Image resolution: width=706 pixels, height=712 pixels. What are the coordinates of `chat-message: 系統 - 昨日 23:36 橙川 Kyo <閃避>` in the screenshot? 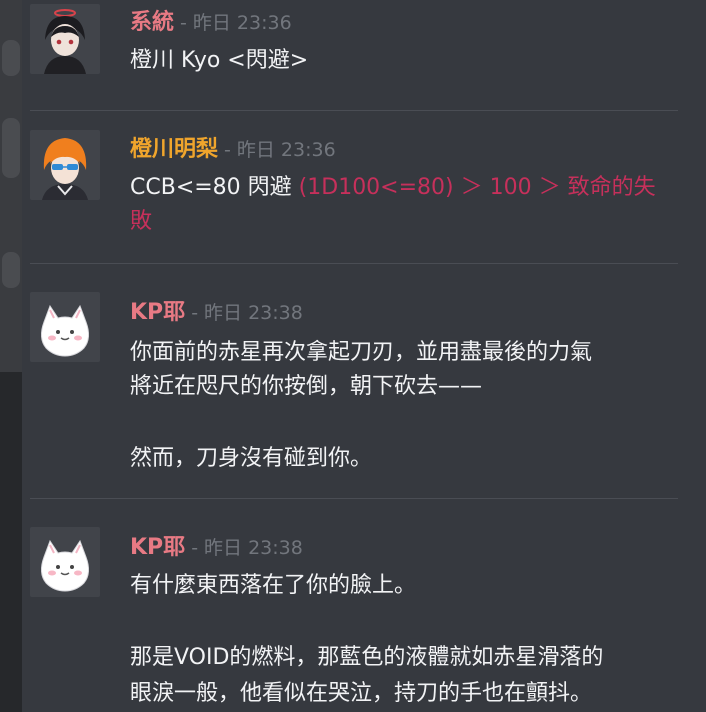 It's located at (364, 55).